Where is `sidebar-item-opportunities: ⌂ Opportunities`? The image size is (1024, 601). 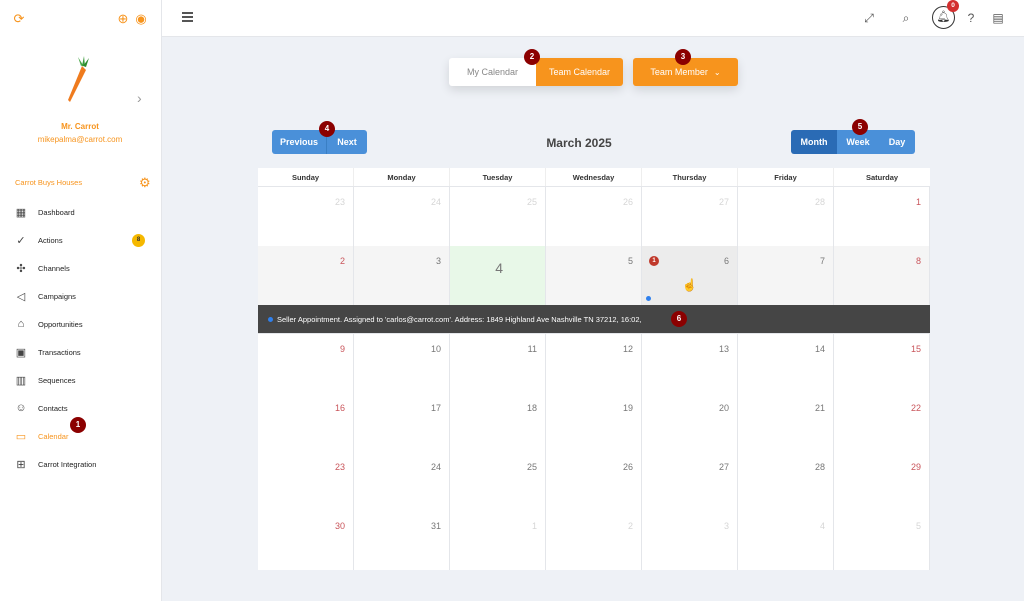
sidebar-item-opportunities: ⌂ Opportunities is located at coordinates (80, 324).